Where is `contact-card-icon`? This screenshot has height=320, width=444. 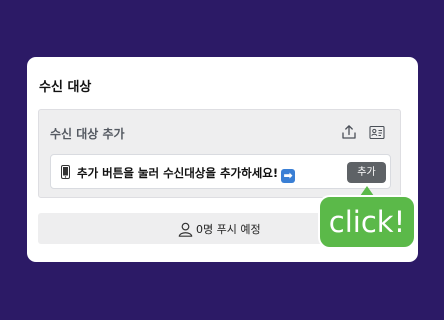 contact-card-icon is located at coordinates (377, 132).